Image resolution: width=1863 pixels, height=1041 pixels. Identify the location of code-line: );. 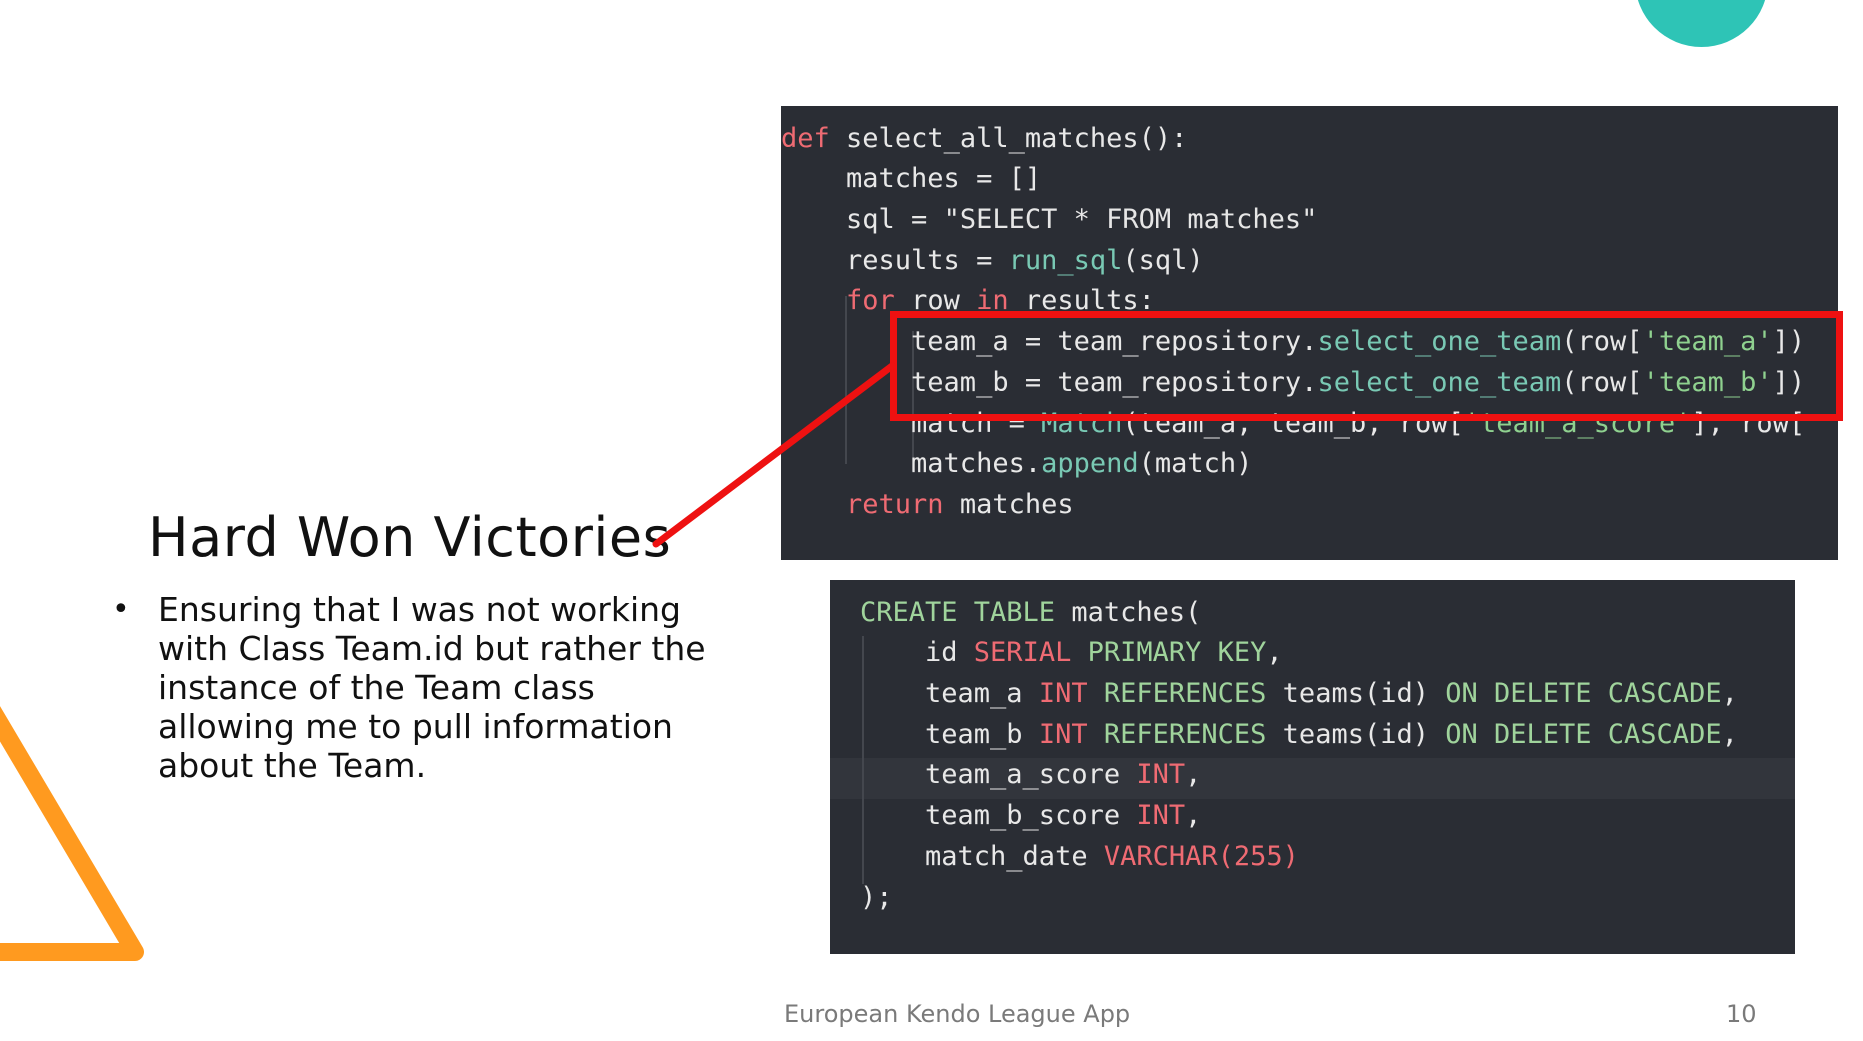
(876, 897).